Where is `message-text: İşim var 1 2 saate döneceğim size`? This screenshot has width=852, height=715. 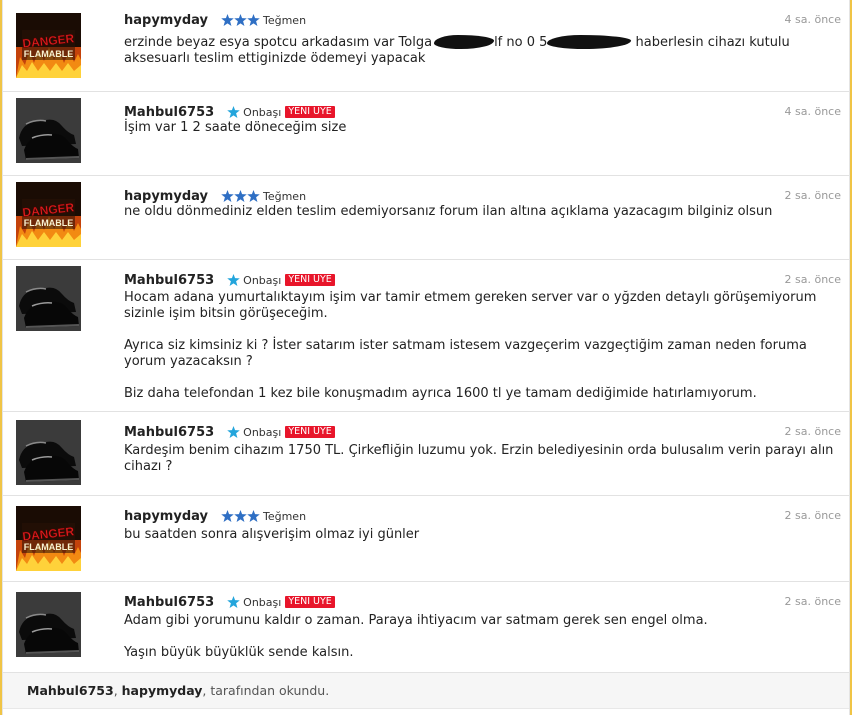 message-text: İşim var 1 2 saate döneceğim size is located at coordinates (235, 127).